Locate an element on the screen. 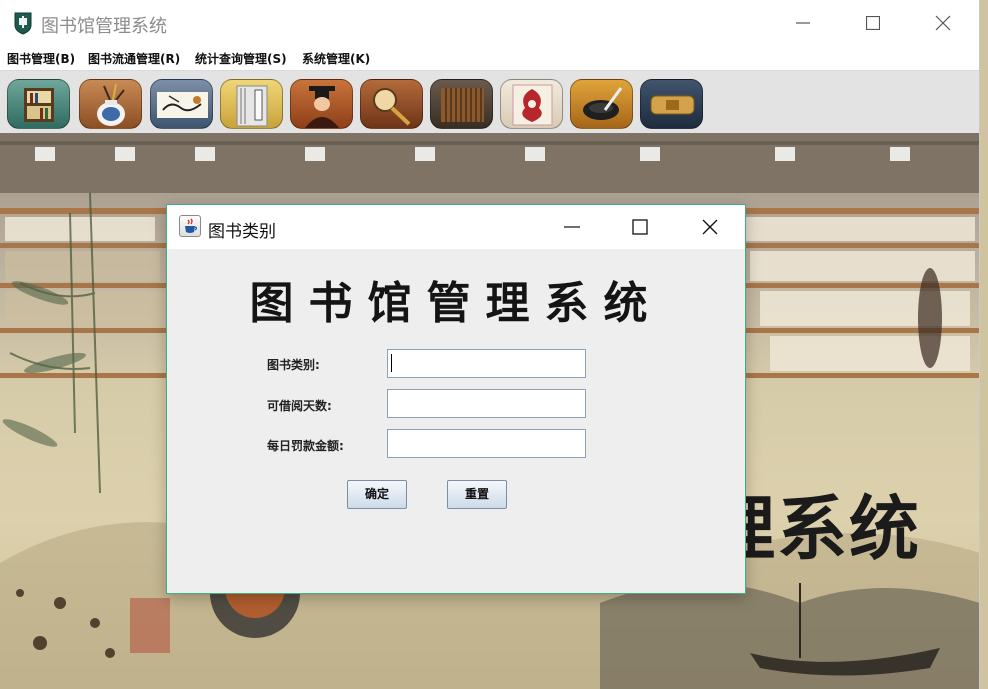 The image size is (988, 689). maximize-button is located at coordinates (873, 23).